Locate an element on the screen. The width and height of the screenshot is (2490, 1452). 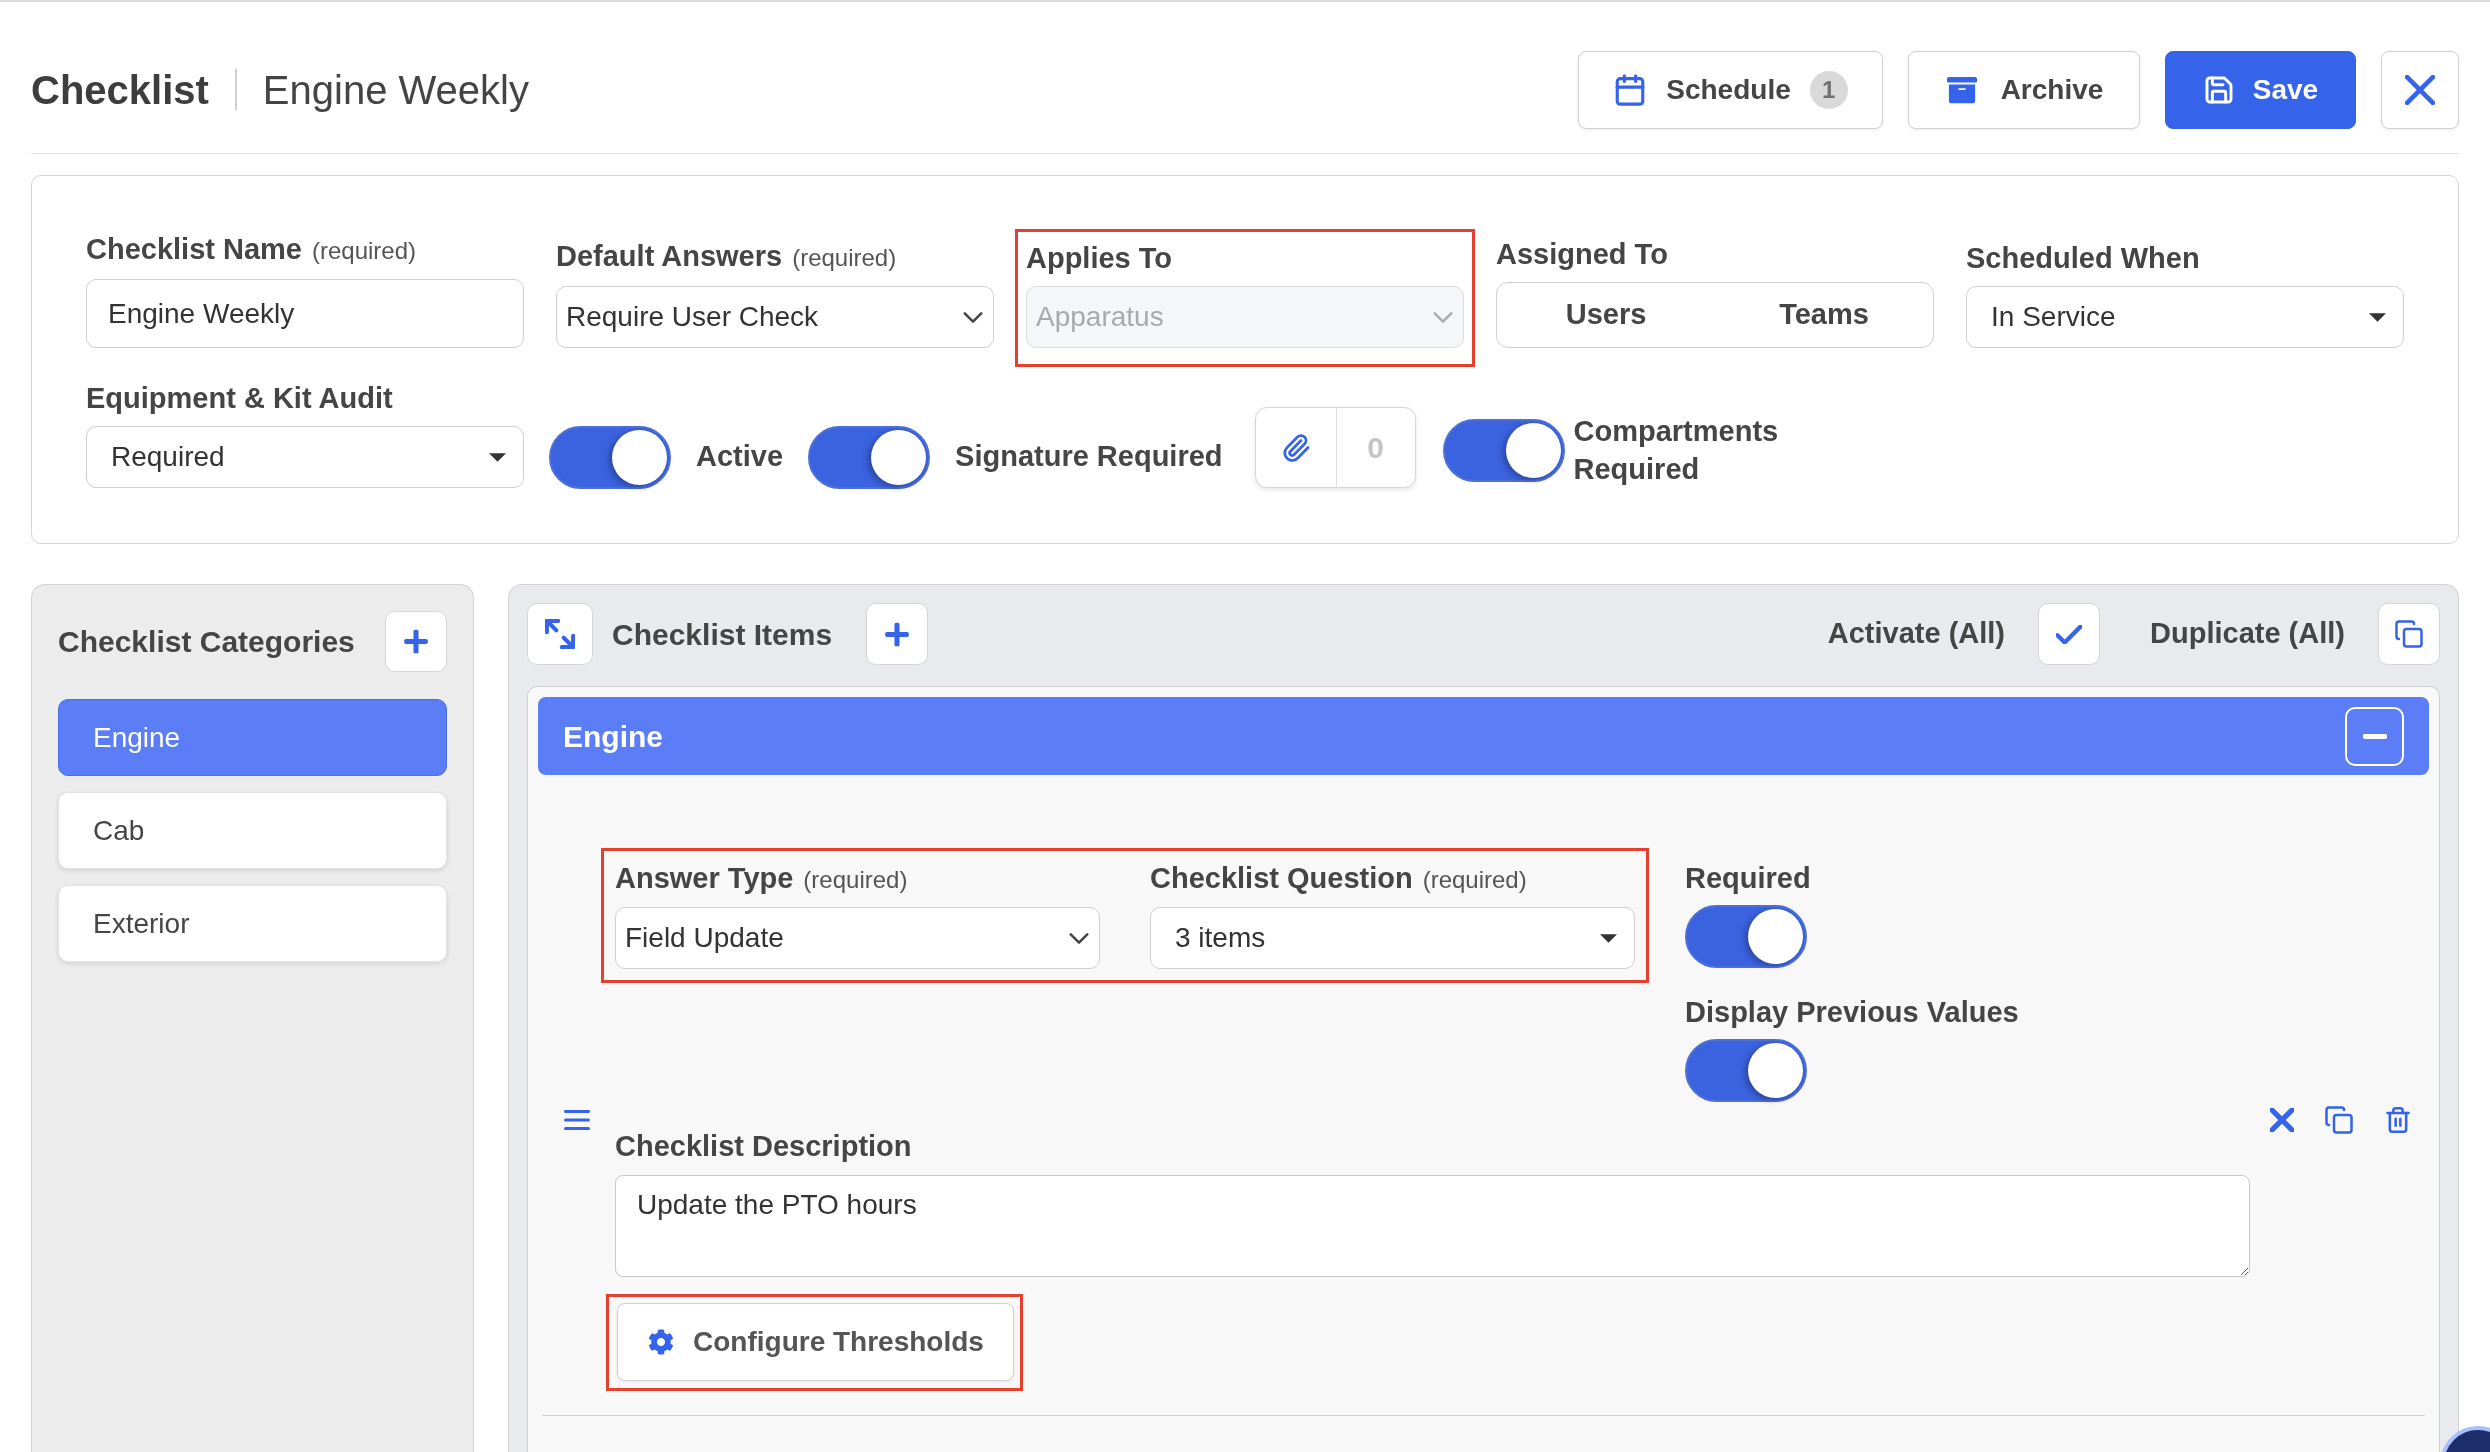
field-label: Answer Type is located at coordinates (704, 878).